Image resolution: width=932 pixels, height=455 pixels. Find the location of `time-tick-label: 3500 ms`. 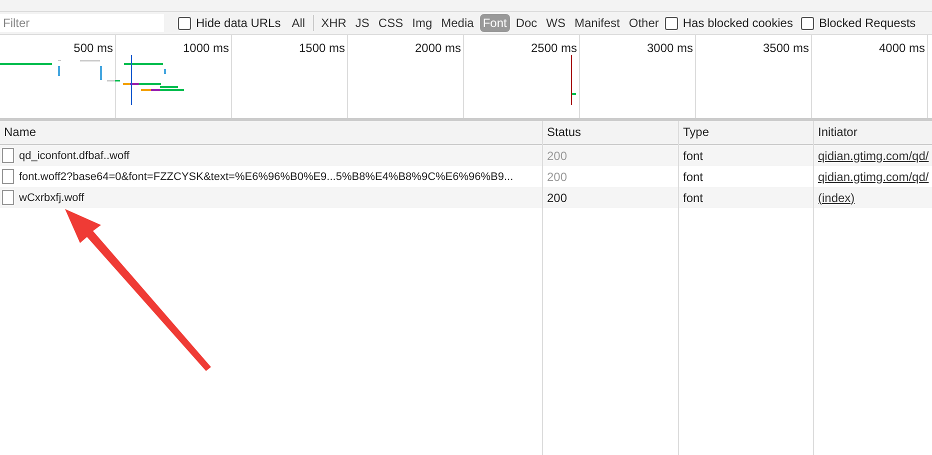

time-tick-label: 3500 ms is located at coordinates (785, 48).